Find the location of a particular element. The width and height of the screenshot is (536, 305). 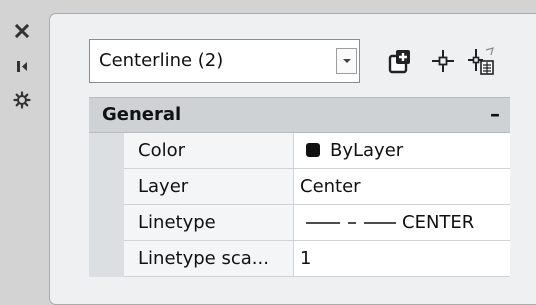

toggle-pickadd-icon is located at coordinates (399, 62).